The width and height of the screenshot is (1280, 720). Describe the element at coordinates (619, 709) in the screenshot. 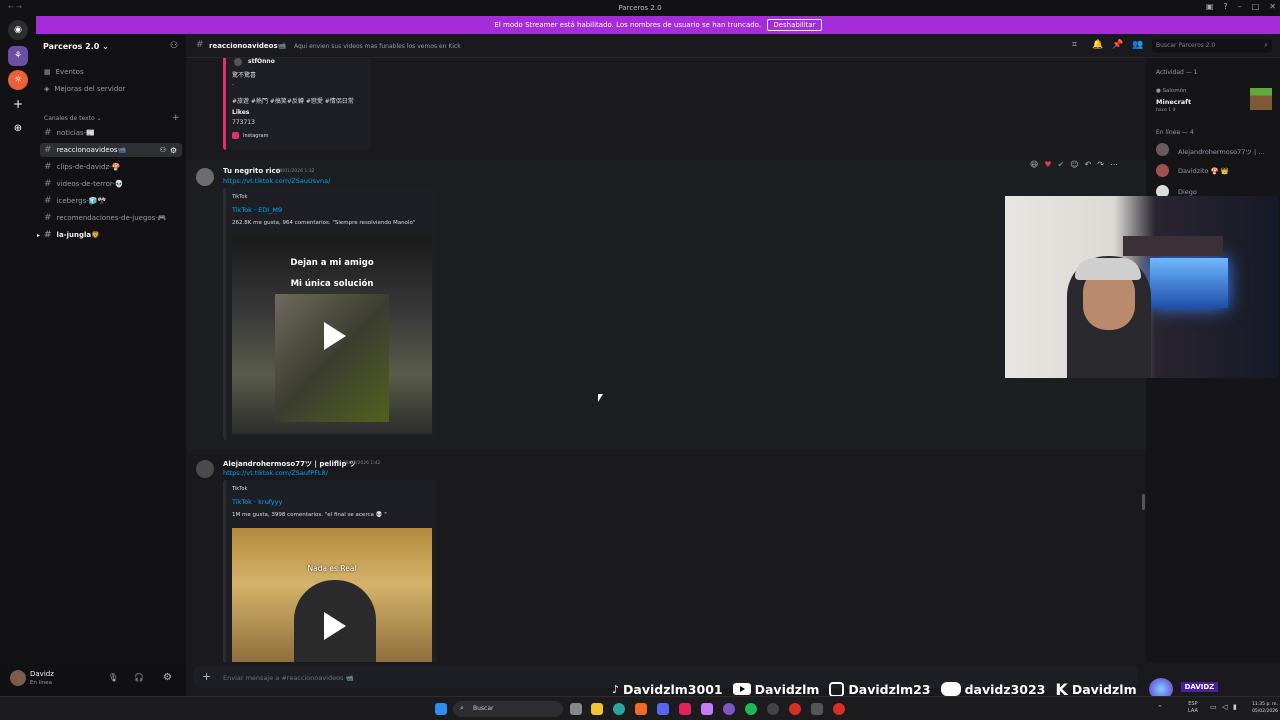

I see `edge-icon` at that location.